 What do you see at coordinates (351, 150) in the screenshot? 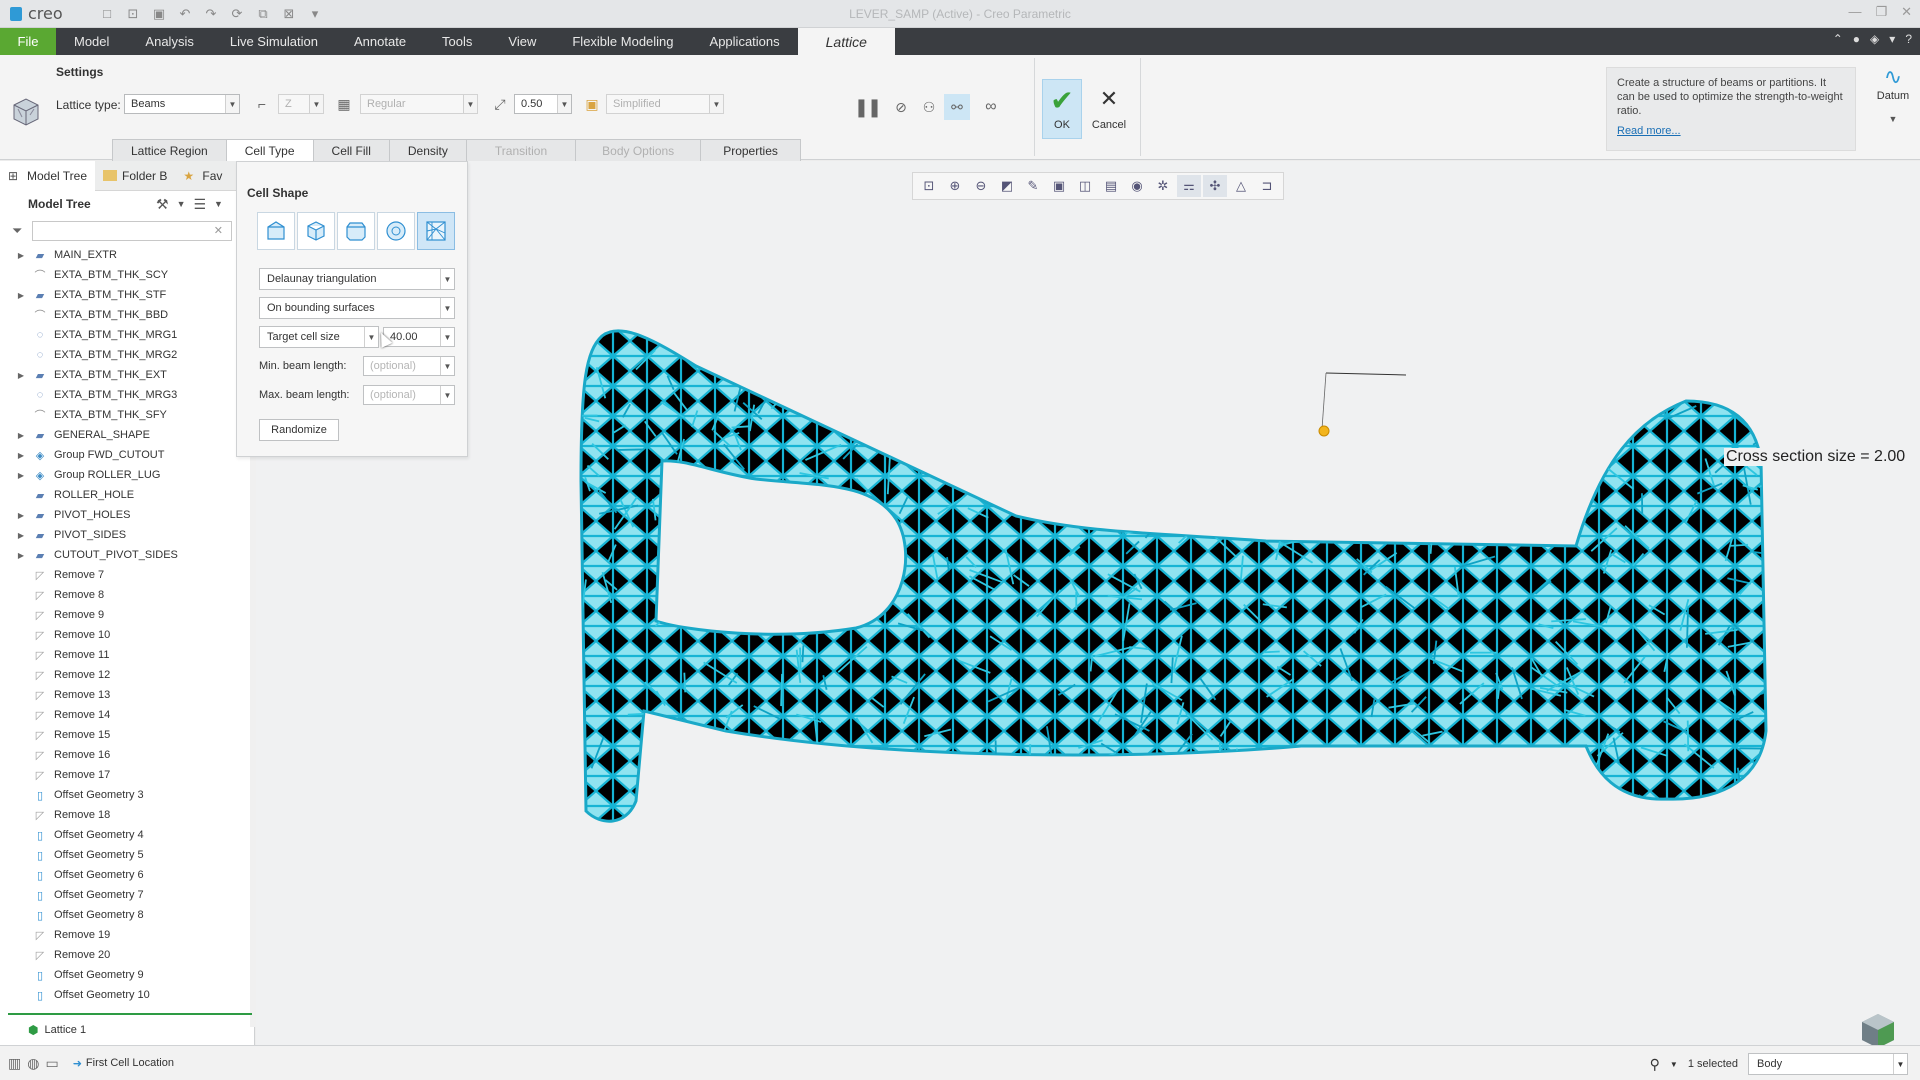
I see `tab-cell-fill: Cell Fill` at bounding box center [351, 150].